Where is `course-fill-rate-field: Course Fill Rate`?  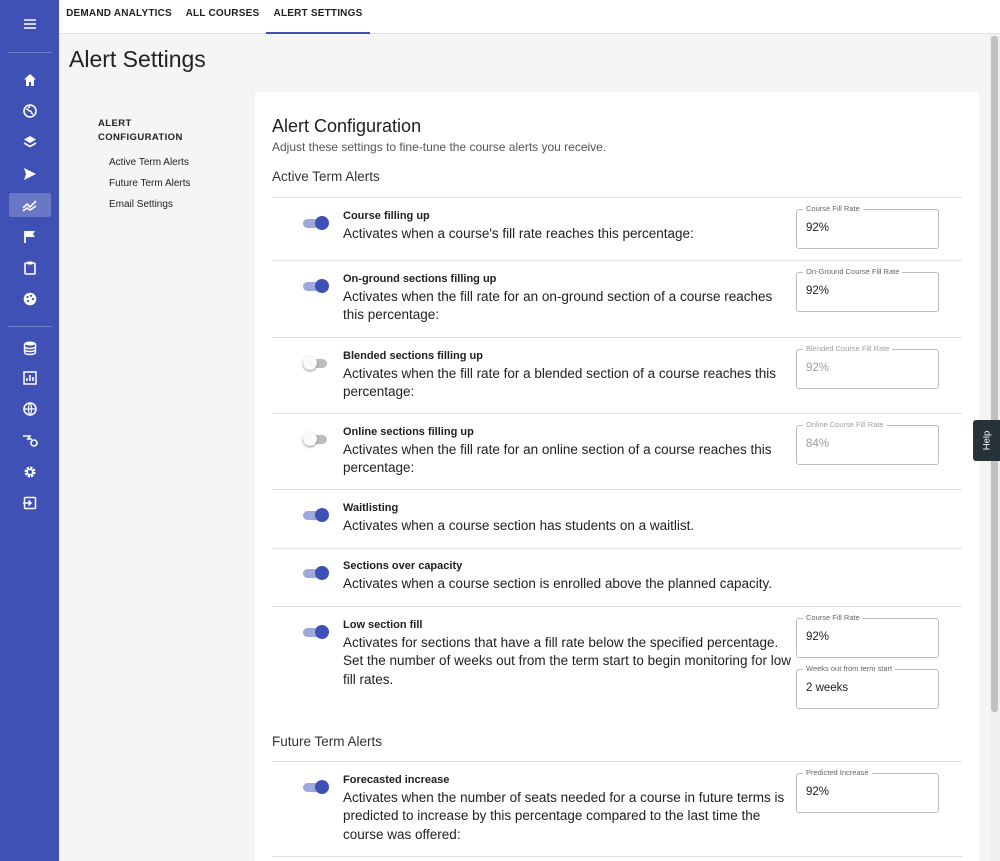
course-fill-rate-field: Course Fill Rate is located at coordinates (867, 226).